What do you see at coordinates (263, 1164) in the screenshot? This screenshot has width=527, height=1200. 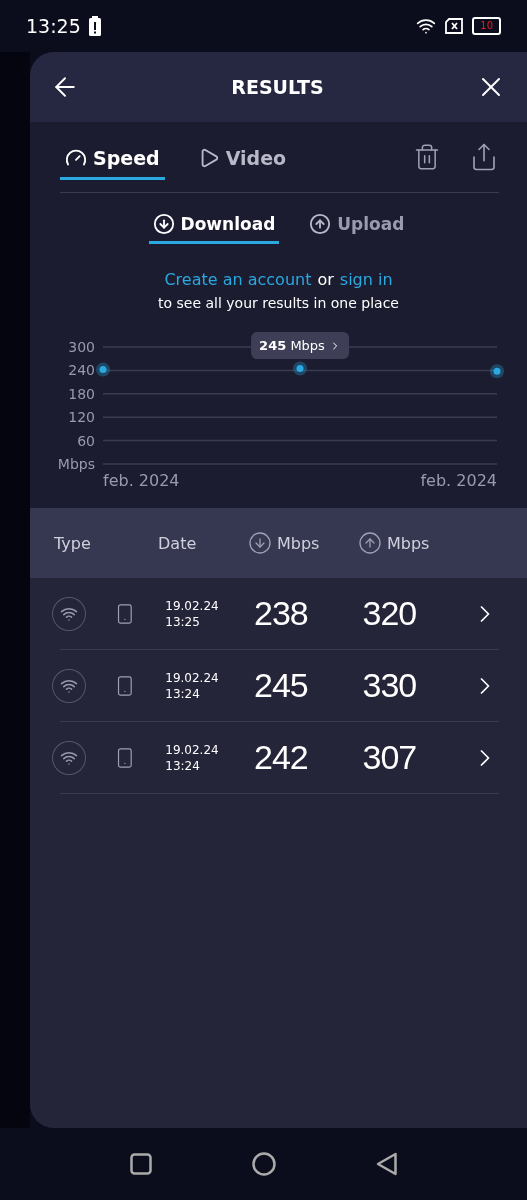 I see `home-icon` at bounding box center [263, 1164].